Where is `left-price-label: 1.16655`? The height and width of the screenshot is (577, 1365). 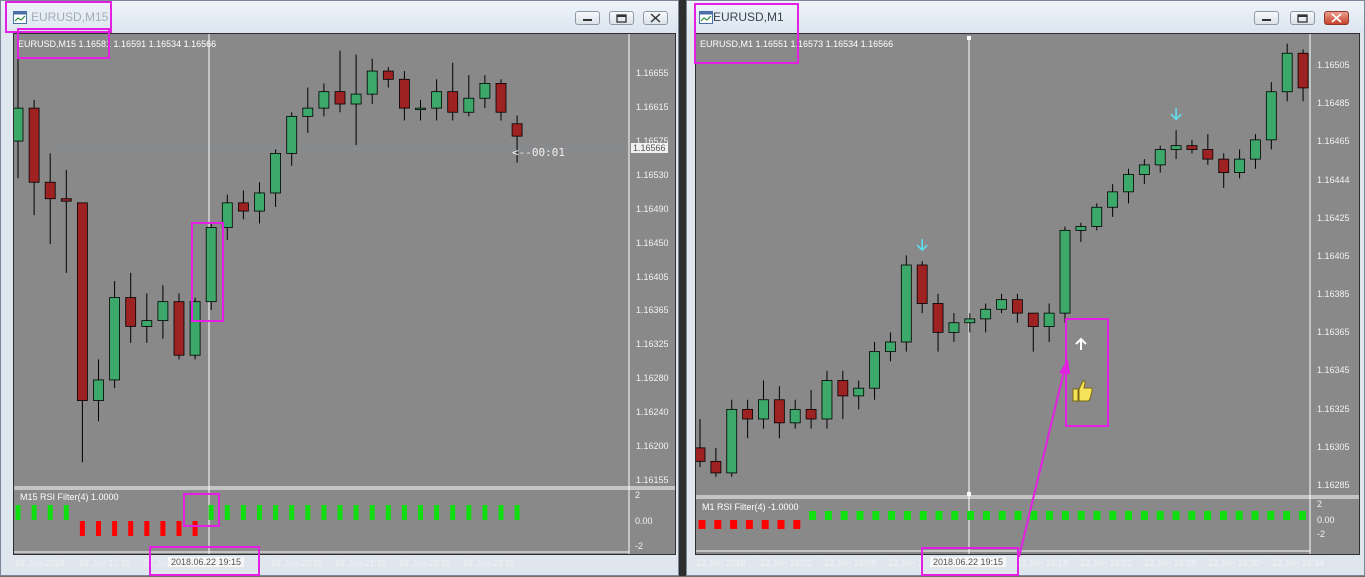
left-price-label: 1.16655 is located at coordinates (652, 73).